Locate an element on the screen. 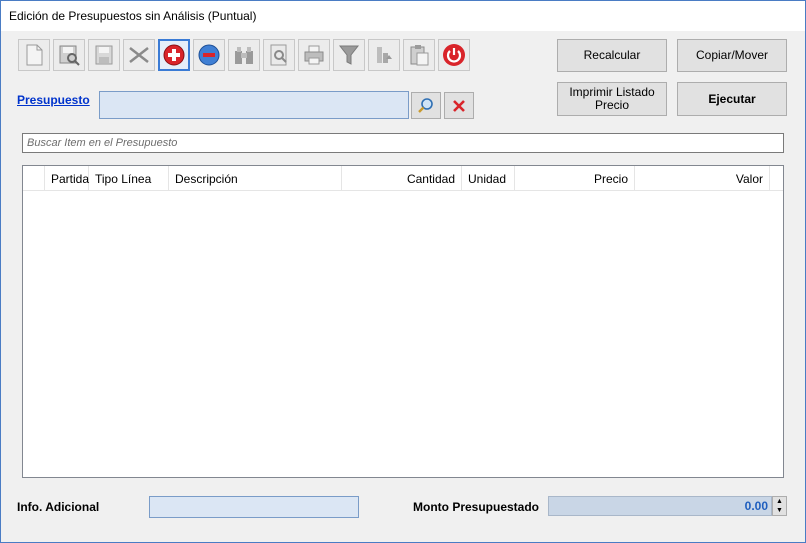 Image resolution: width=806 pixels, height=543 pixels. info-adicional-field is located at coordinates (254, 507).